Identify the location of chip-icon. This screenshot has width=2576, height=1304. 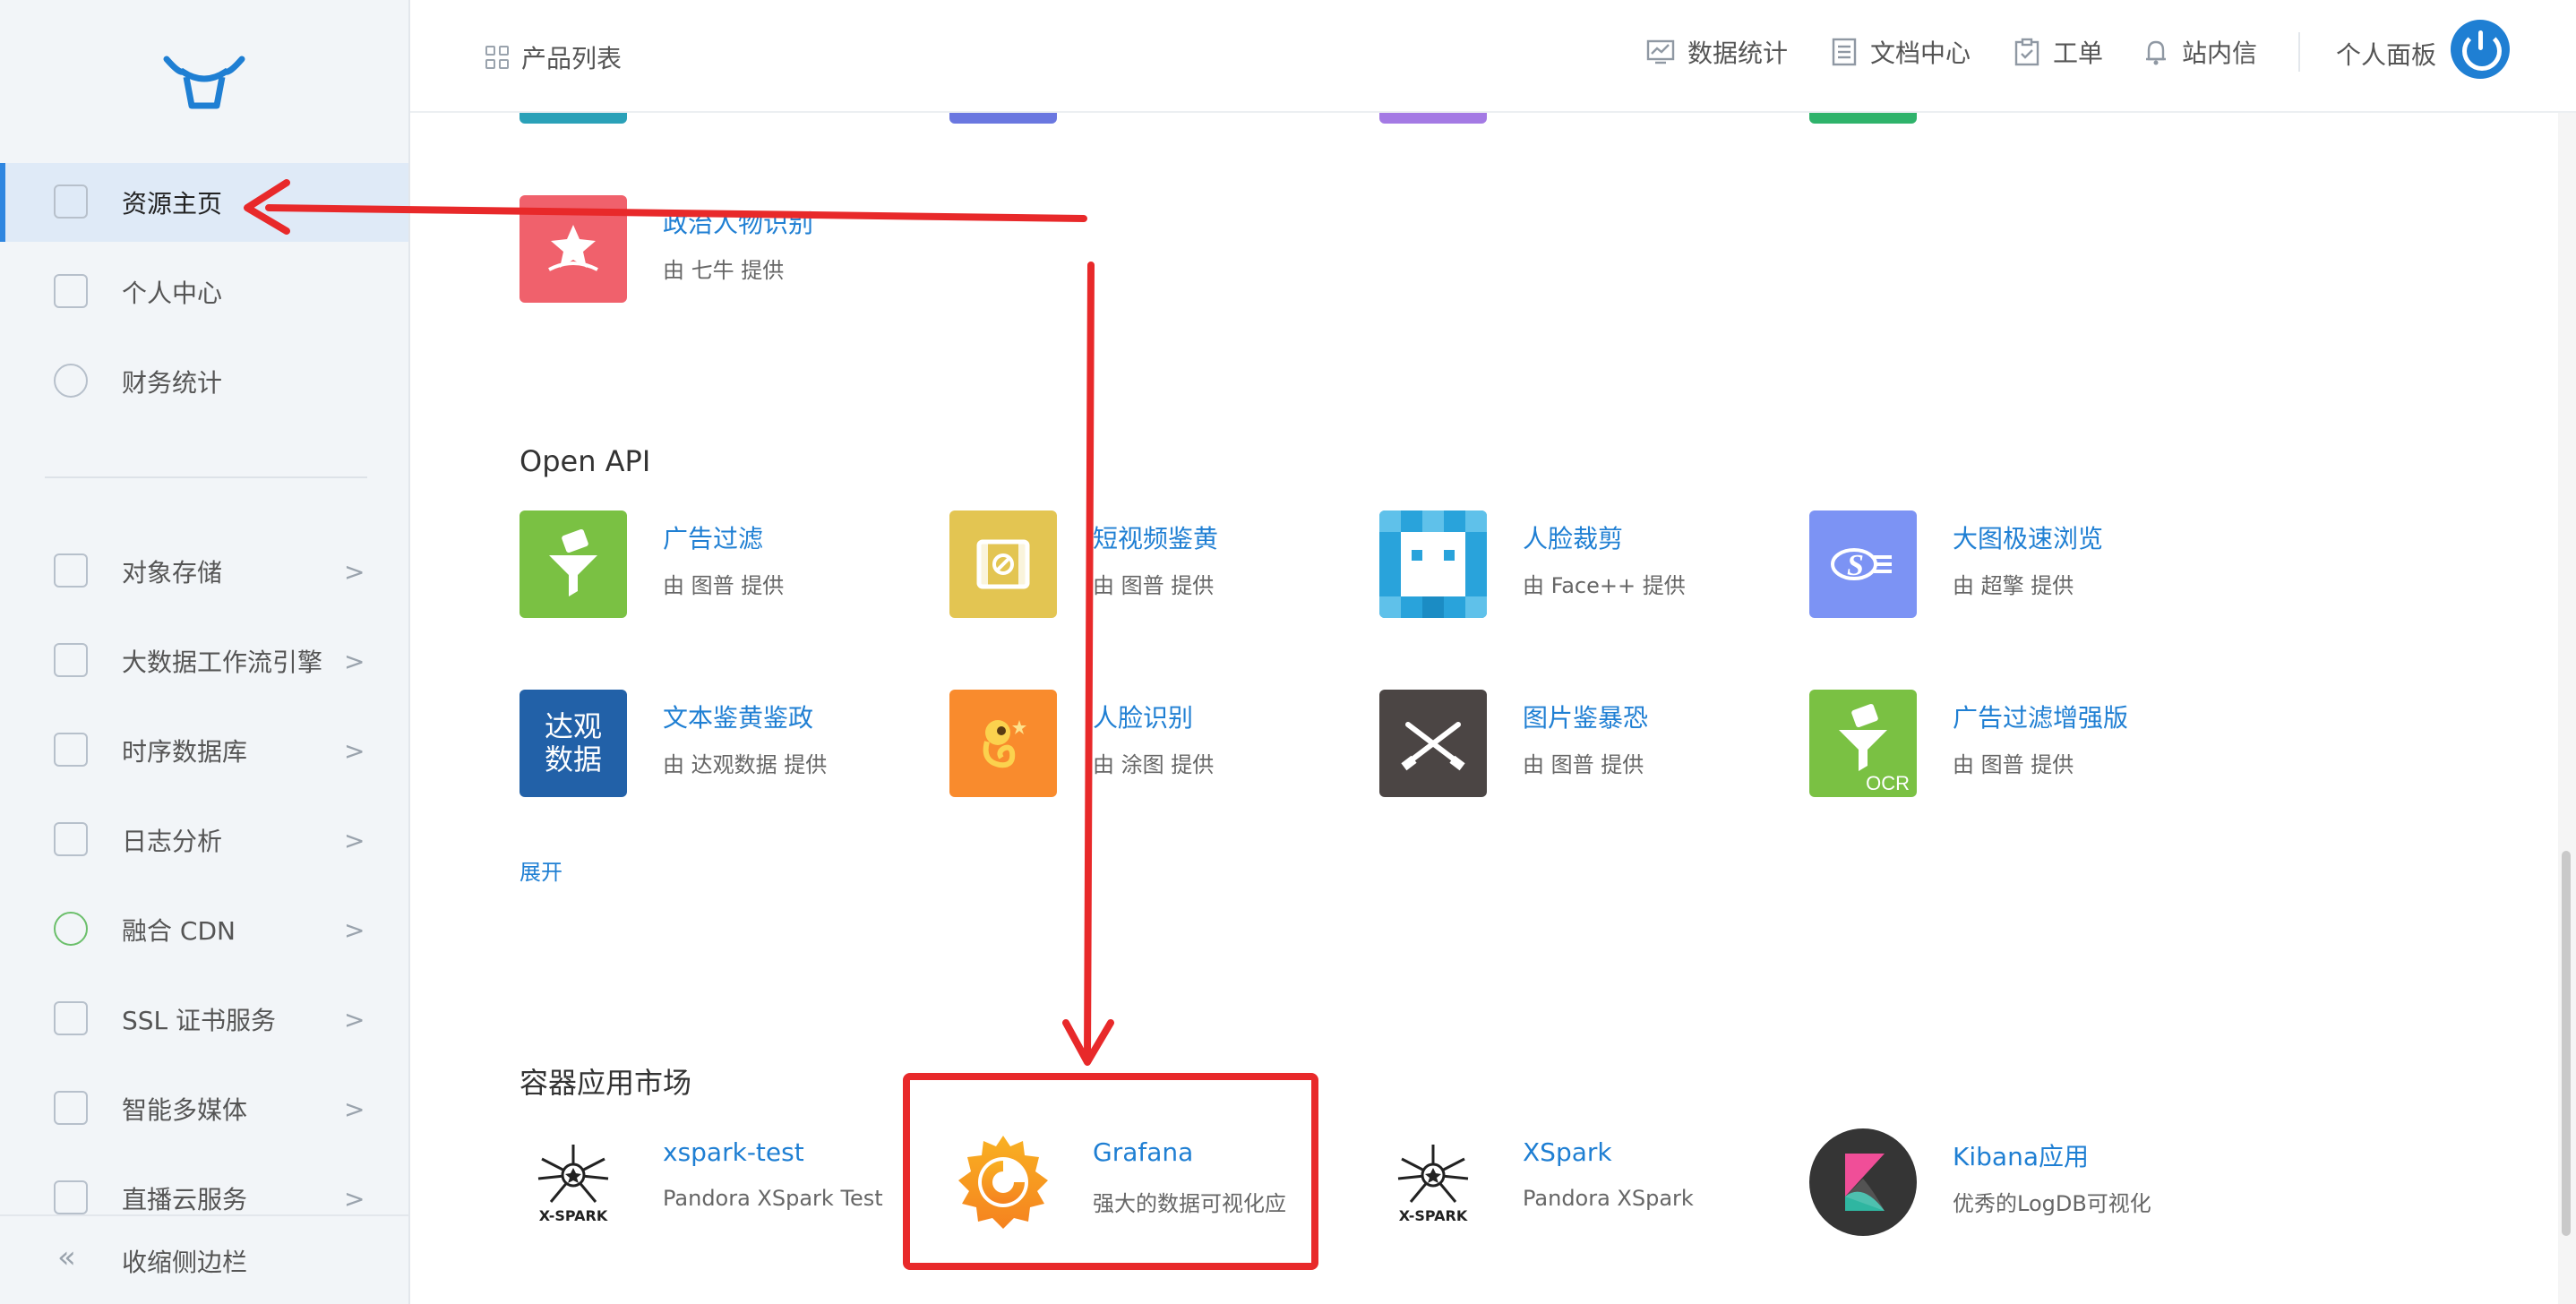
(71, 1108).